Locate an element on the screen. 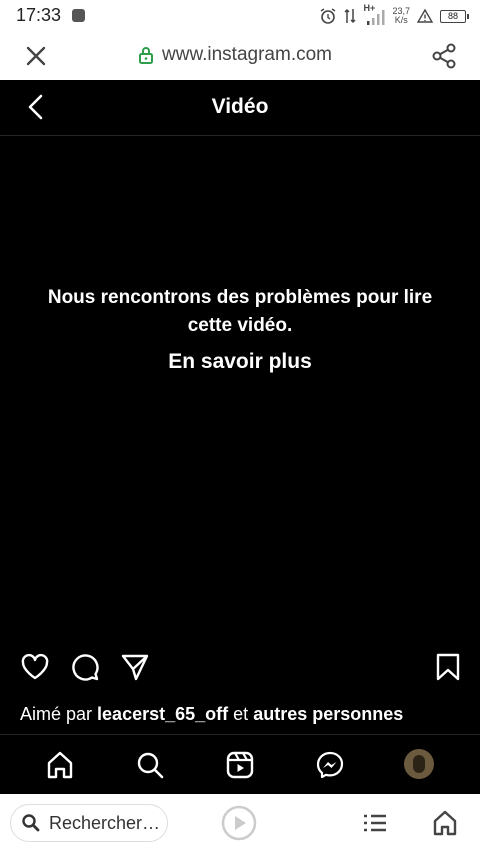 This screenshot has height=854, width=480. profile-avatar is located at coordinates (419, 764).